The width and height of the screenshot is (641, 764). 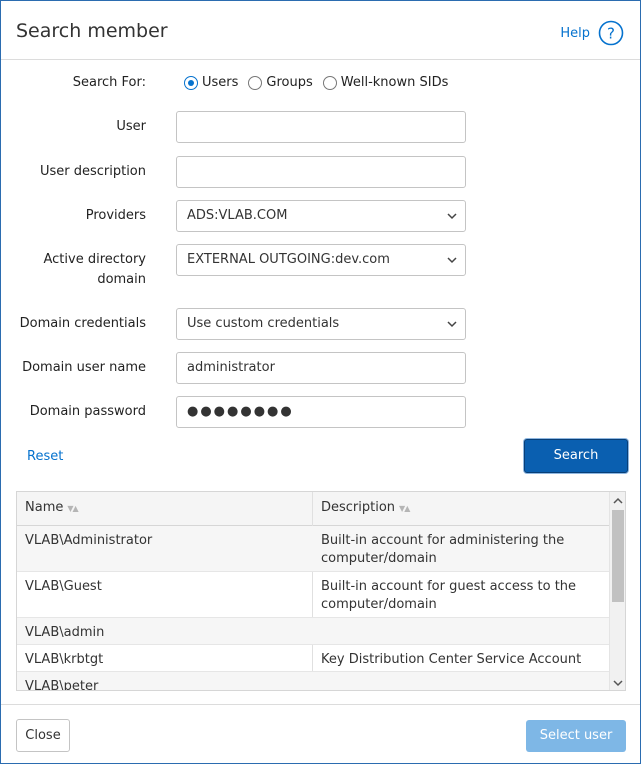 What do you see at coordinates (109, 82) in the screenshot?
I see `search-for-label: Search For:` at bounding box center [109, 82].